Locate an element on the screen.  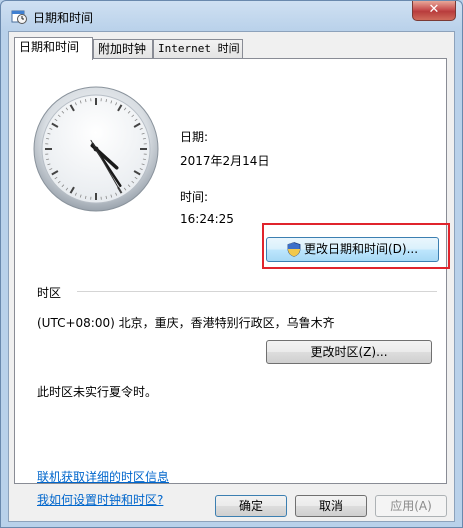
tab-internet-time: Internet 时间 is located at coordinates (198, 49).